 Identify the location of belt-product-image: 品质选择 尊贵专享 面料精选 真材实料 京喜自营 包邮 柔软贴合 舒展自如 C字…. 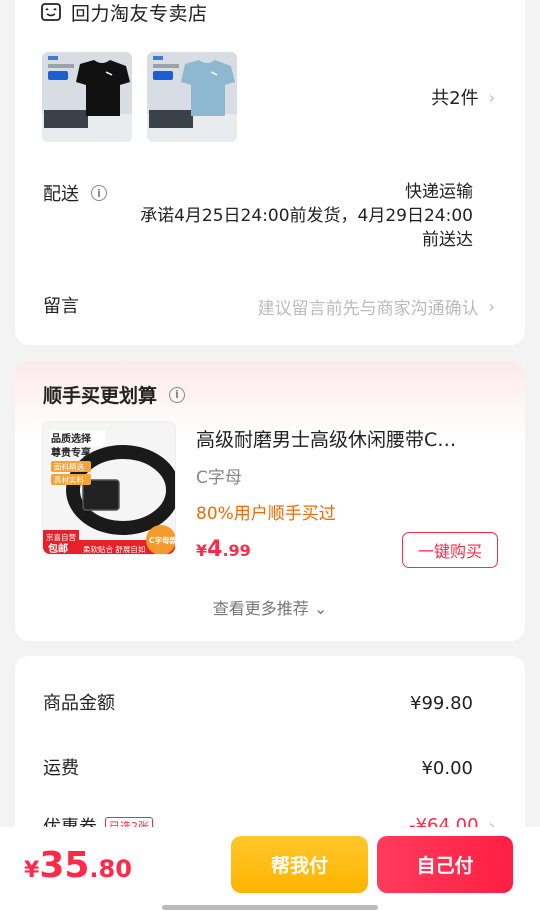
(109, 488).